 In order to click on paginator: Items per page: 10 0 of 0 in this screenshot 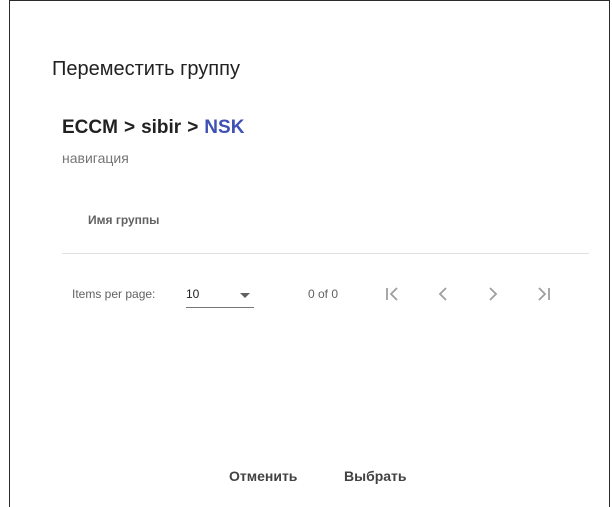, I will do `click(332, 295)`.